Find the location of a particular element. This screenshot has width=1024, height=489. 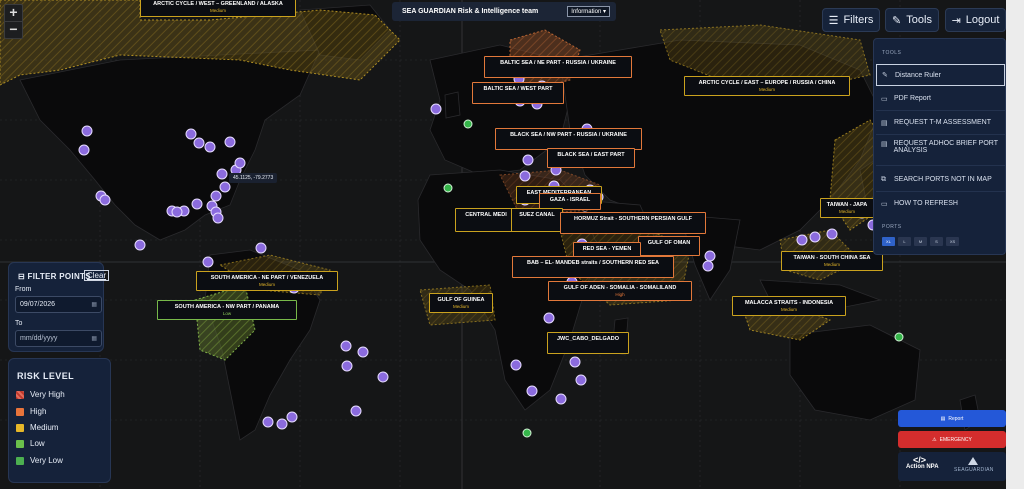

legend-item: High is located at coordinates (31, 411).